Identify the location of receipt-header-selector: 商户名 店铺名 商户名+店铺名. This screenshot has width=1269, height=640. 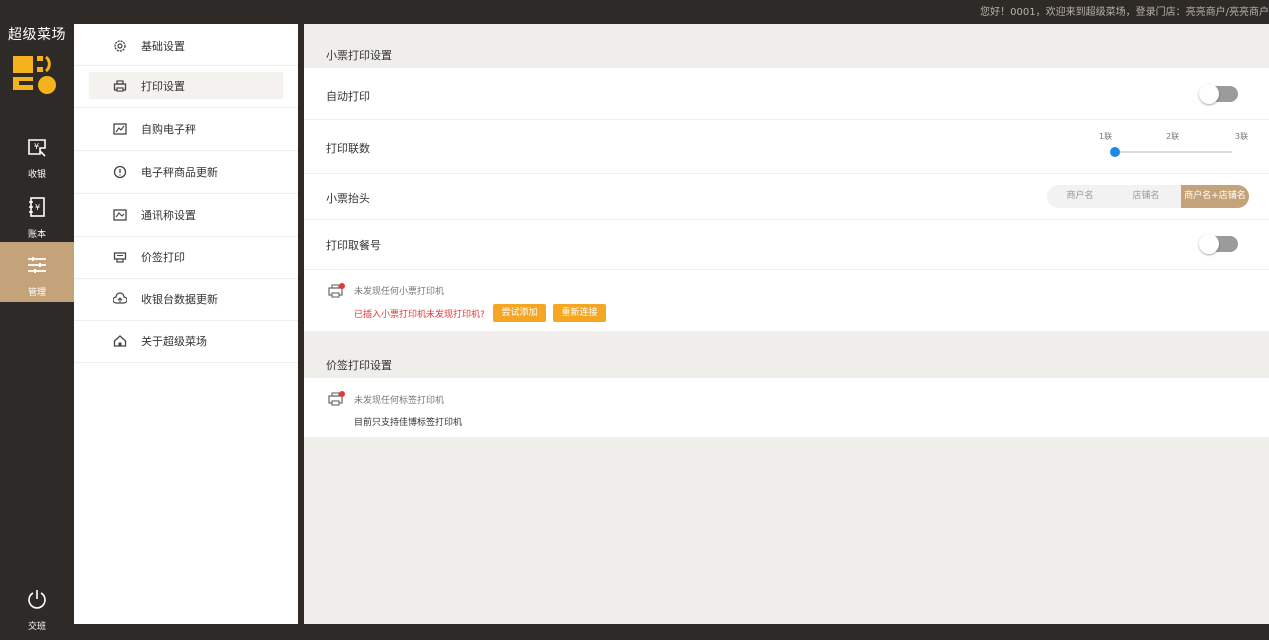
(1148, 196).